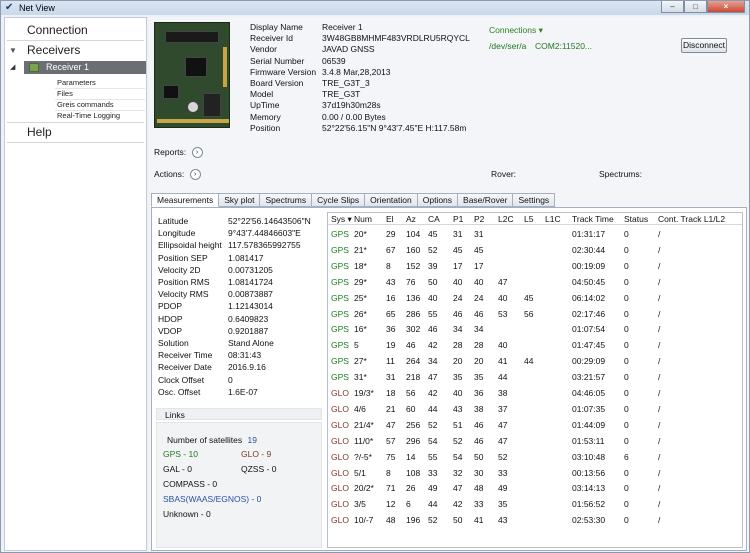 This screenshot has width=750, height=553. What do you see at coordinates (535, 457) in the screenshot?
I see `table-row: GLO ?/-5* 75 14 55 54 50 52 03:10:48 6 /` at bounding box center [535, 457].